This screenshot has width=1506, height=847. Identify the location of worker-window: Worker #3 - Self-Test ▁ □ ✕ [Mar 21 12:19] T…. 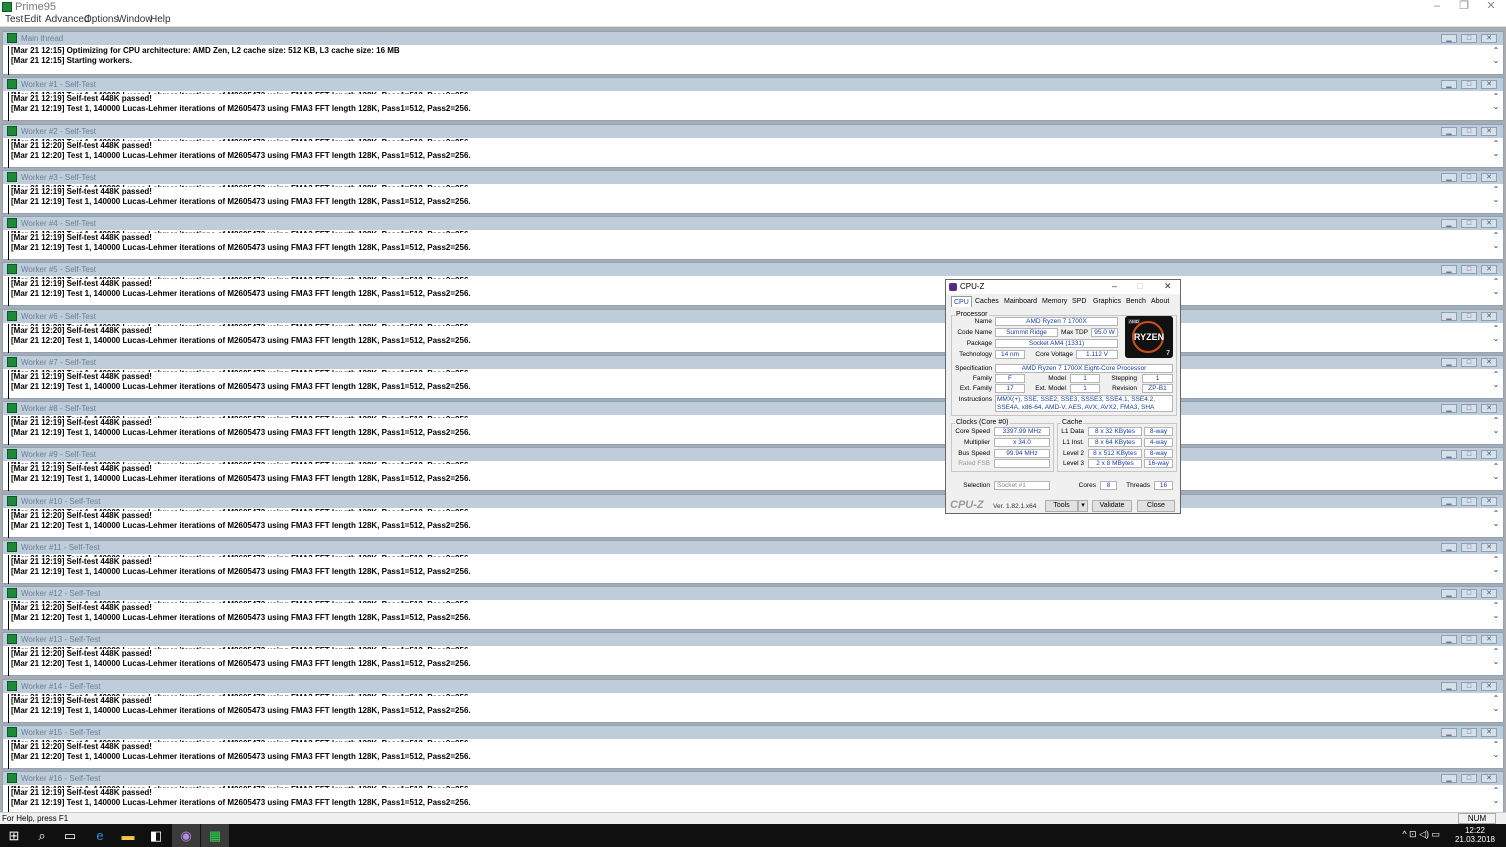
(753, 192).